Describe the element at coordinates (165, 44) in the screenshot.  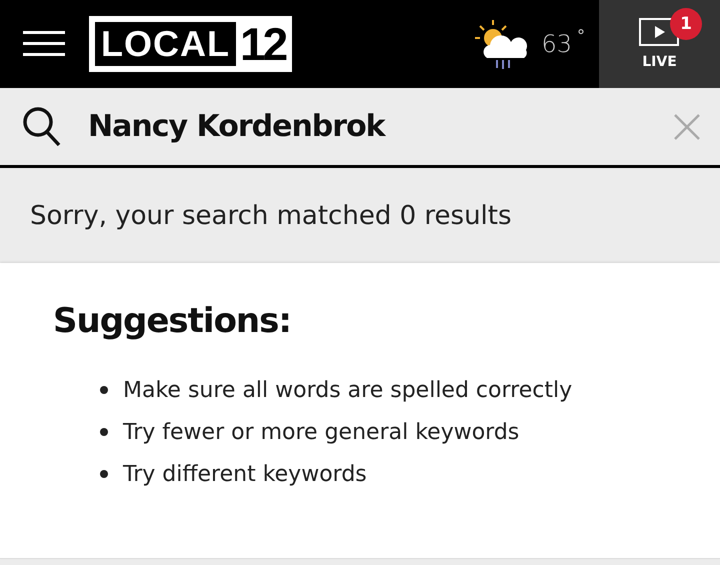
I see `logo-word: LOCAL` at that location.